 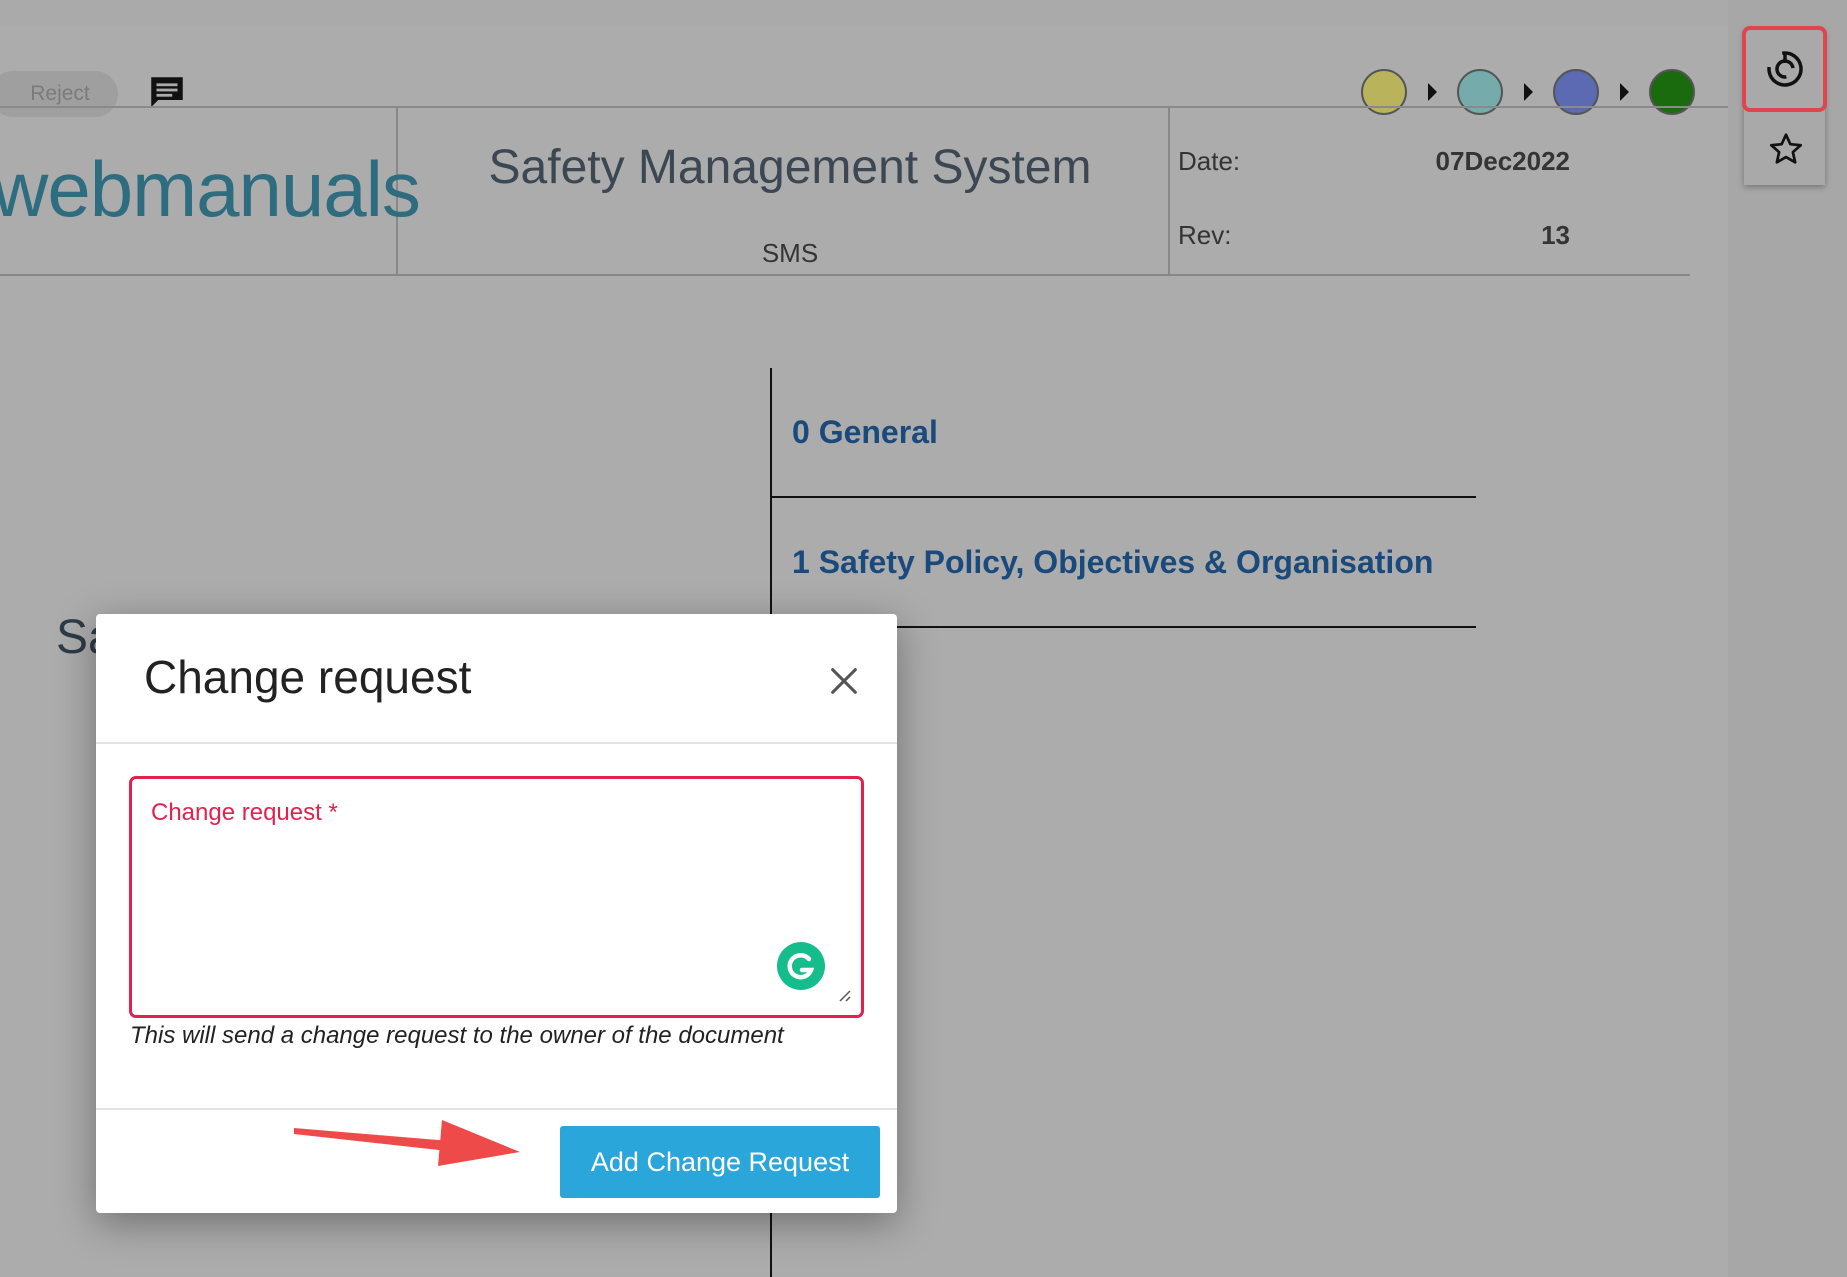 What do you see at coordinates (1784, 69) in the screenshot?
I see `highlight-outline` at bounding box center [1784, 69].